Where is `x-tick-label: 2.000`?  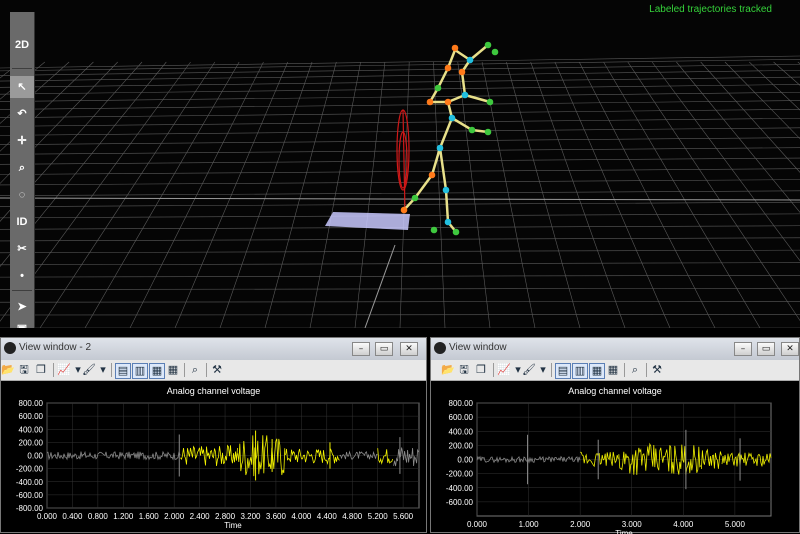
x-tick-label: 2.000 is located at coordinates (174, 516).